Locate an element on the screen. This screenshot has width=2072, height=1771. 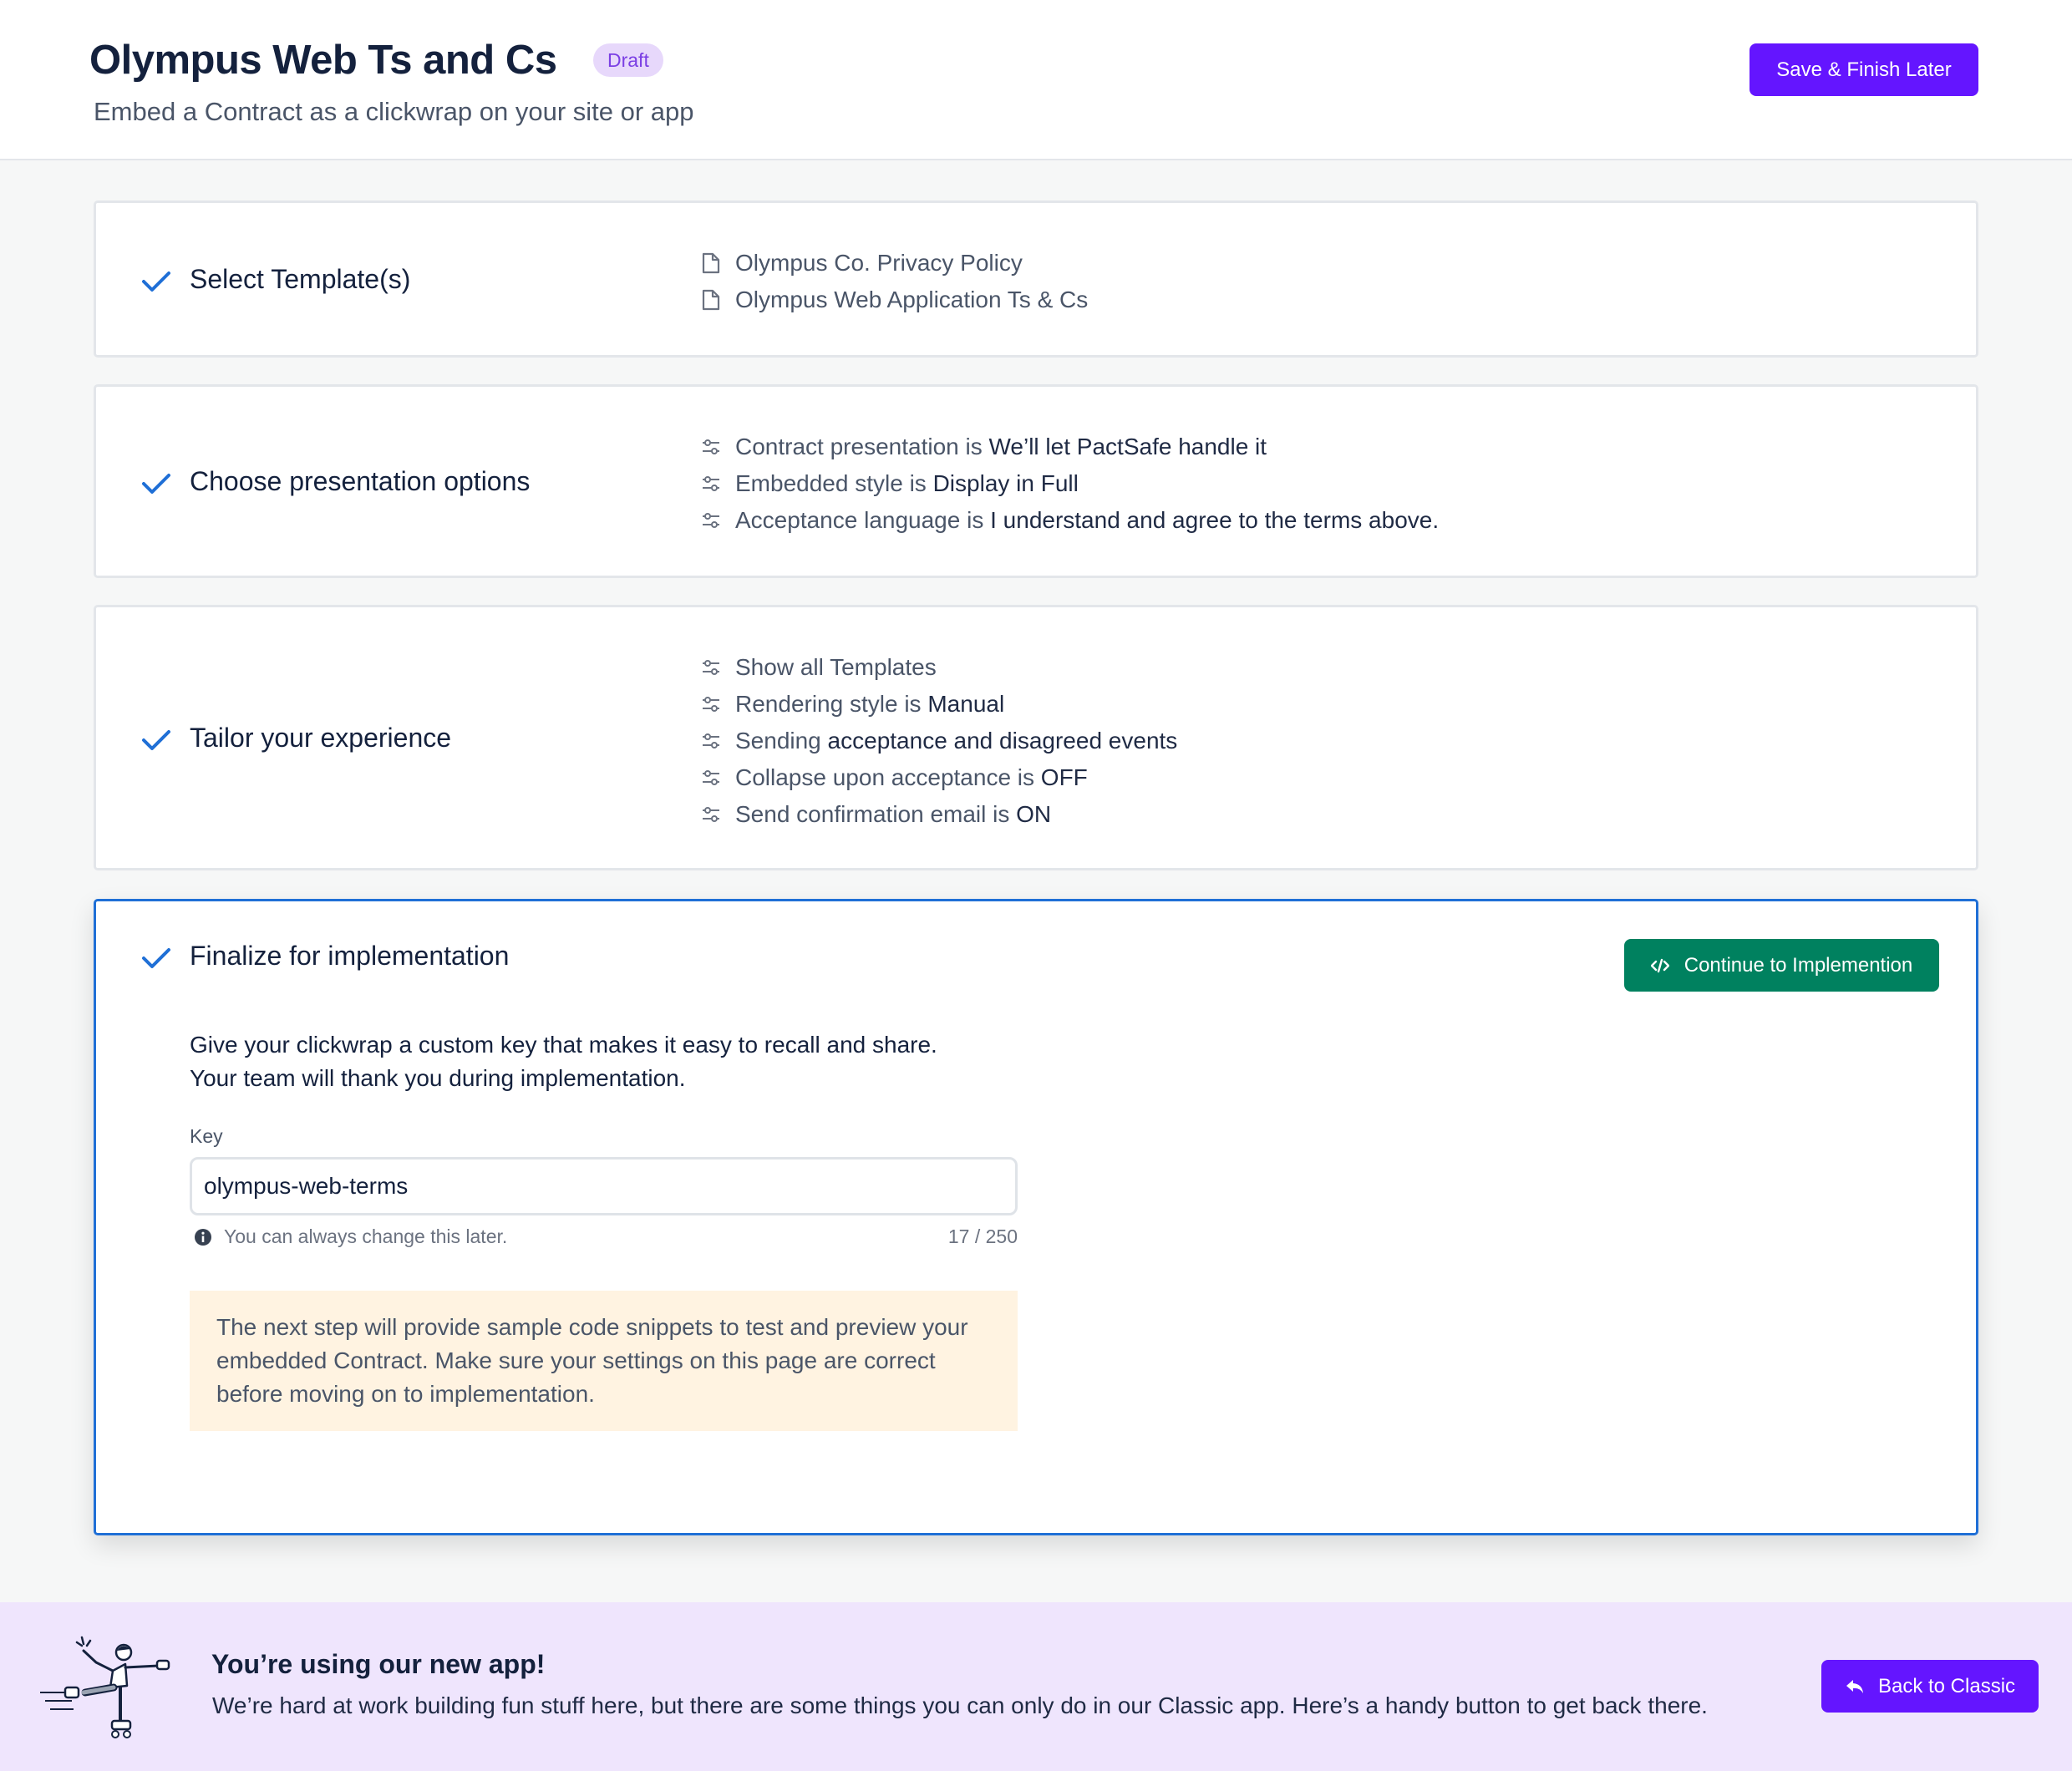
character-counter: 17 / 250 is located at coordinates (982, 1236).